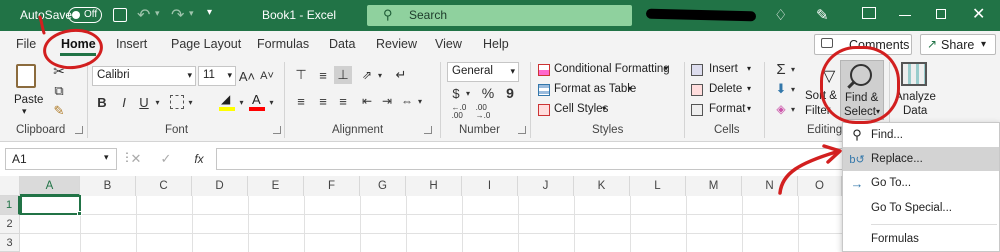 This screenshot has height=252, width=1000. What do you see at coordinates (602, 186) in the screenshot?
I see `column-header-k: K` at bounding box center [602, 186].